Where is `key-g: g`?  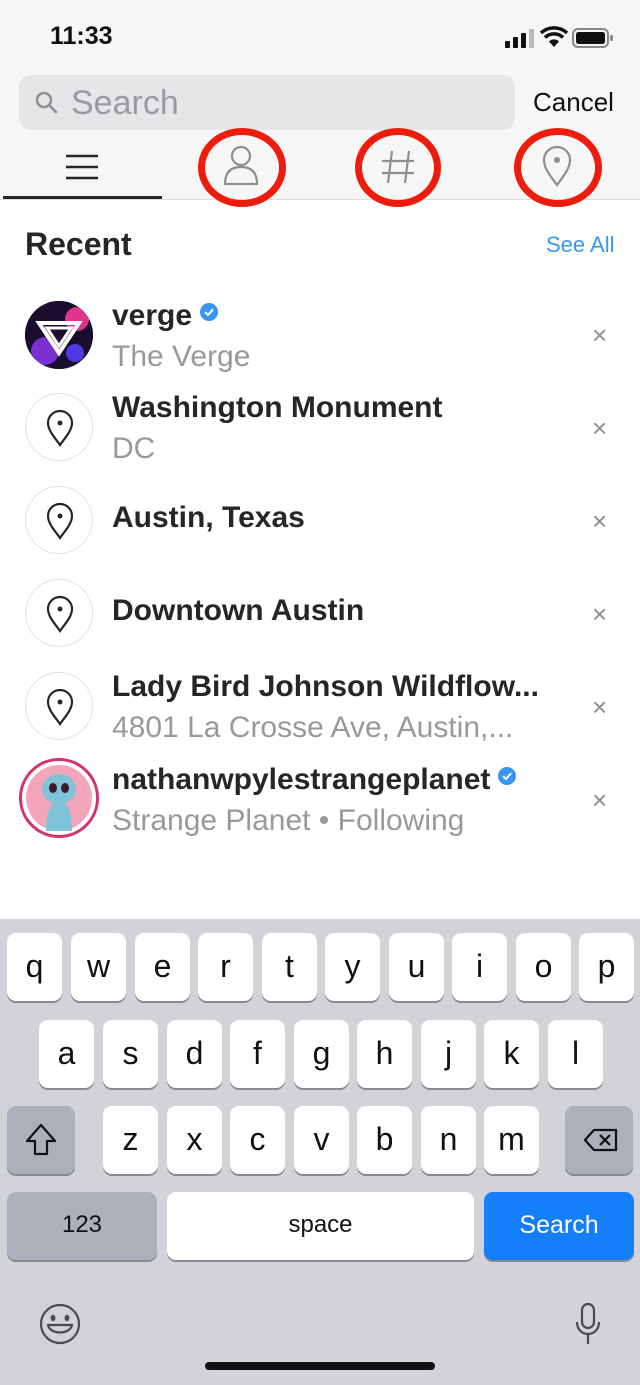 key-g: g is located at coordinates (321, 1054).